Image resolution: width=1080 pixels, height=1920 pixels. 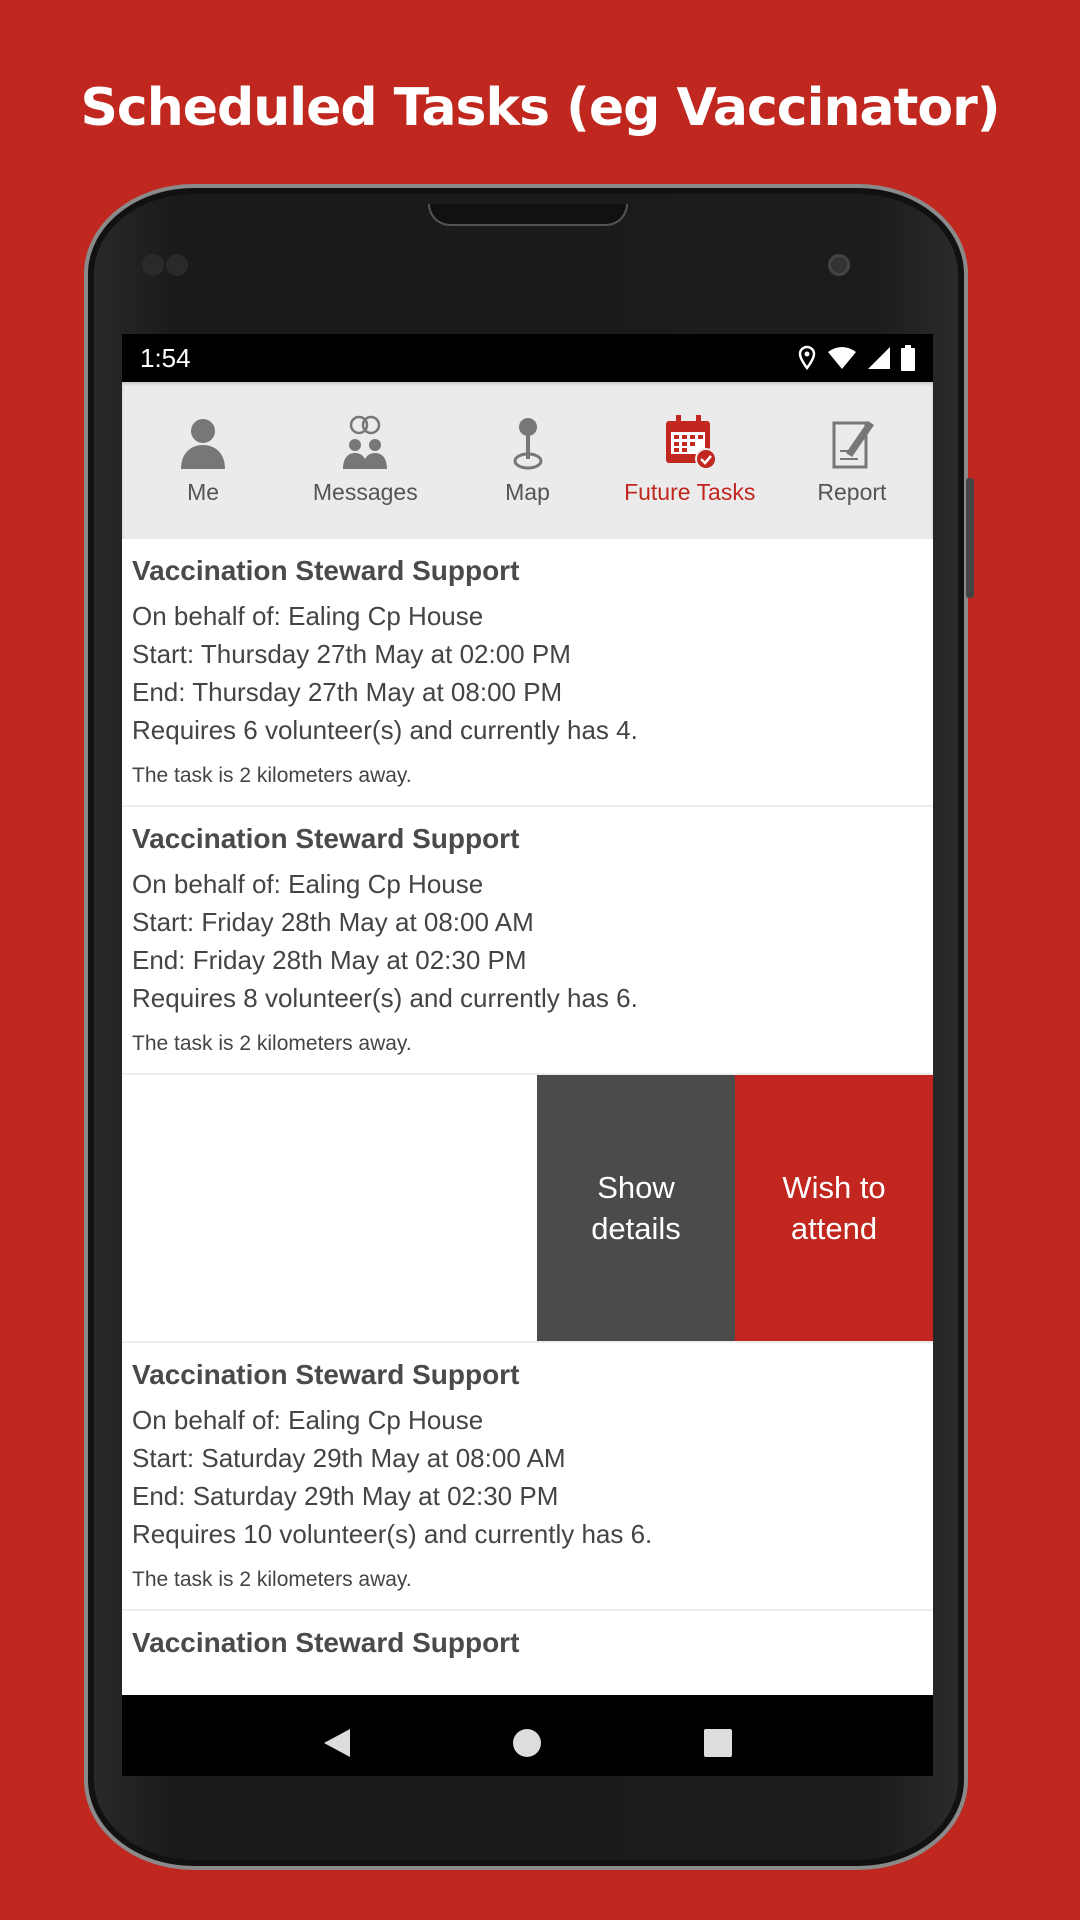 What do you see at coordinates (852, 492) in the screenshot?
I see `tab-label: Report` at bounding box center [852, 492].